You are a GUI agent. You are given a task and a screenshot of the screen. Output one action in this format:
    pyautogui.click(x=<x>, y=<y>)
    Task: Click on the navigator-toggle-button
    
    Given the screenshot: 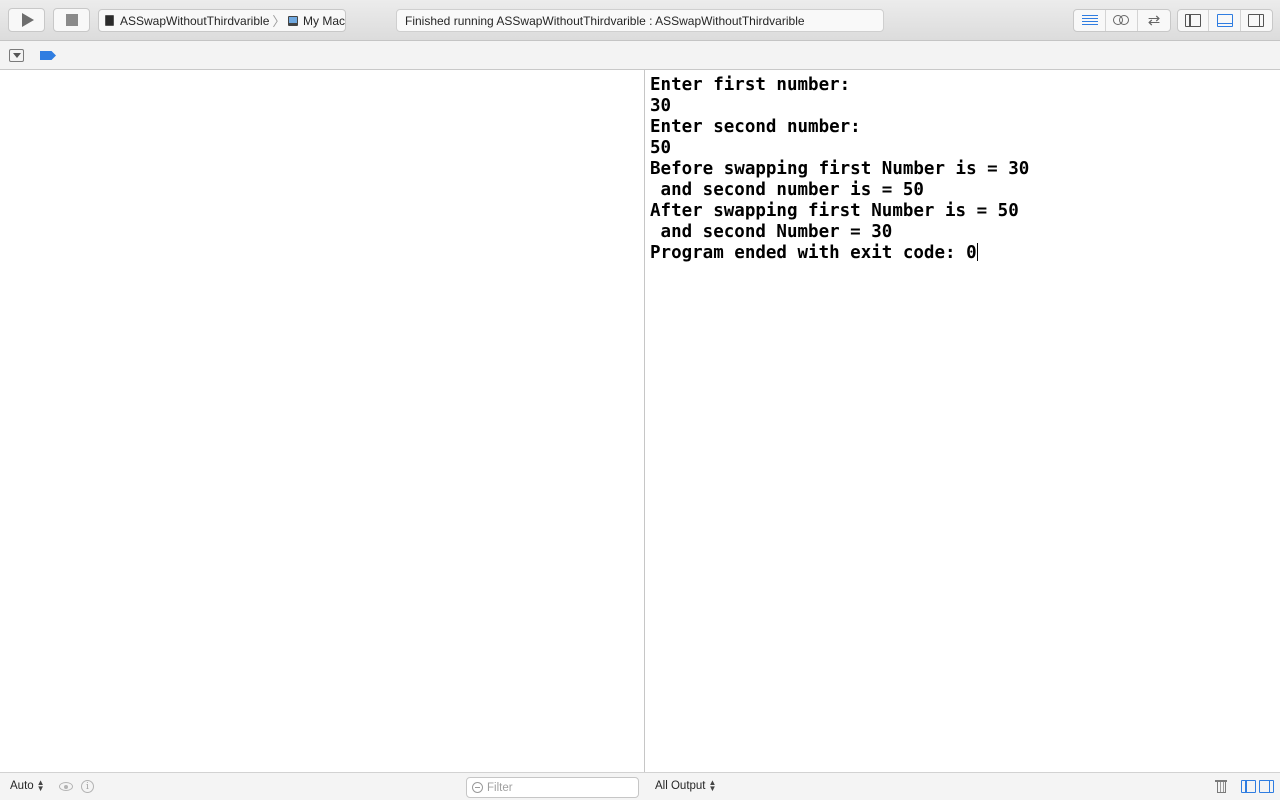 What is the action you would take?
    pyautogui.click(x=1194, y=20)
    